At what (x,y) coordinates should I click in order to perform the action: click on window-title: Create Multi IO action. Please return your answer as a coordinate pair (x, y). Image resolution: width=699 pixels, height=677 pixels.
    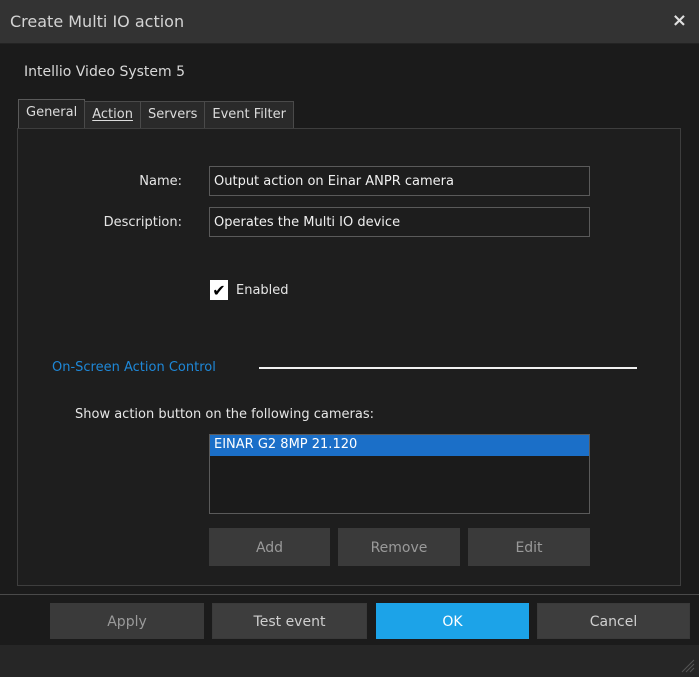
    Looking at the image, I should click on (97, 21).